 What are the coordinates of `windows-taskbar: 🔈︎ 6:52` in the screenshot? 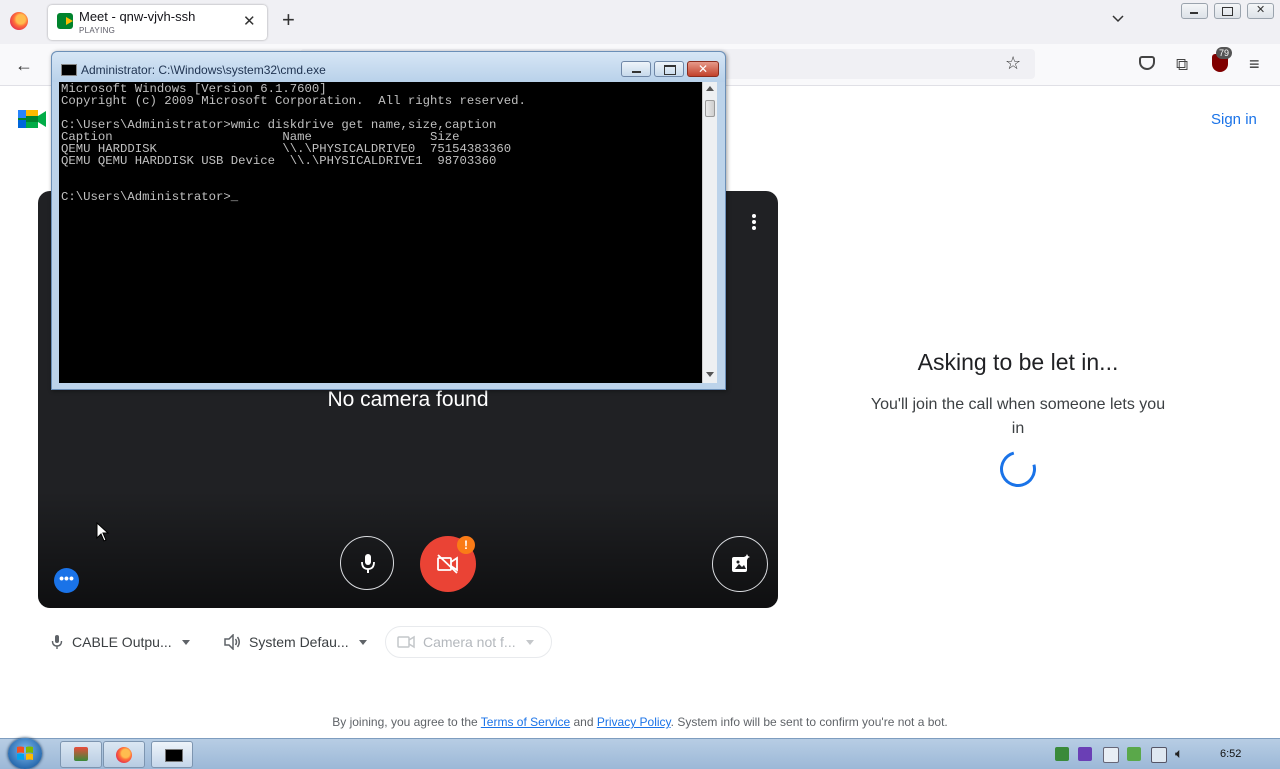 It's located at (640, 753).